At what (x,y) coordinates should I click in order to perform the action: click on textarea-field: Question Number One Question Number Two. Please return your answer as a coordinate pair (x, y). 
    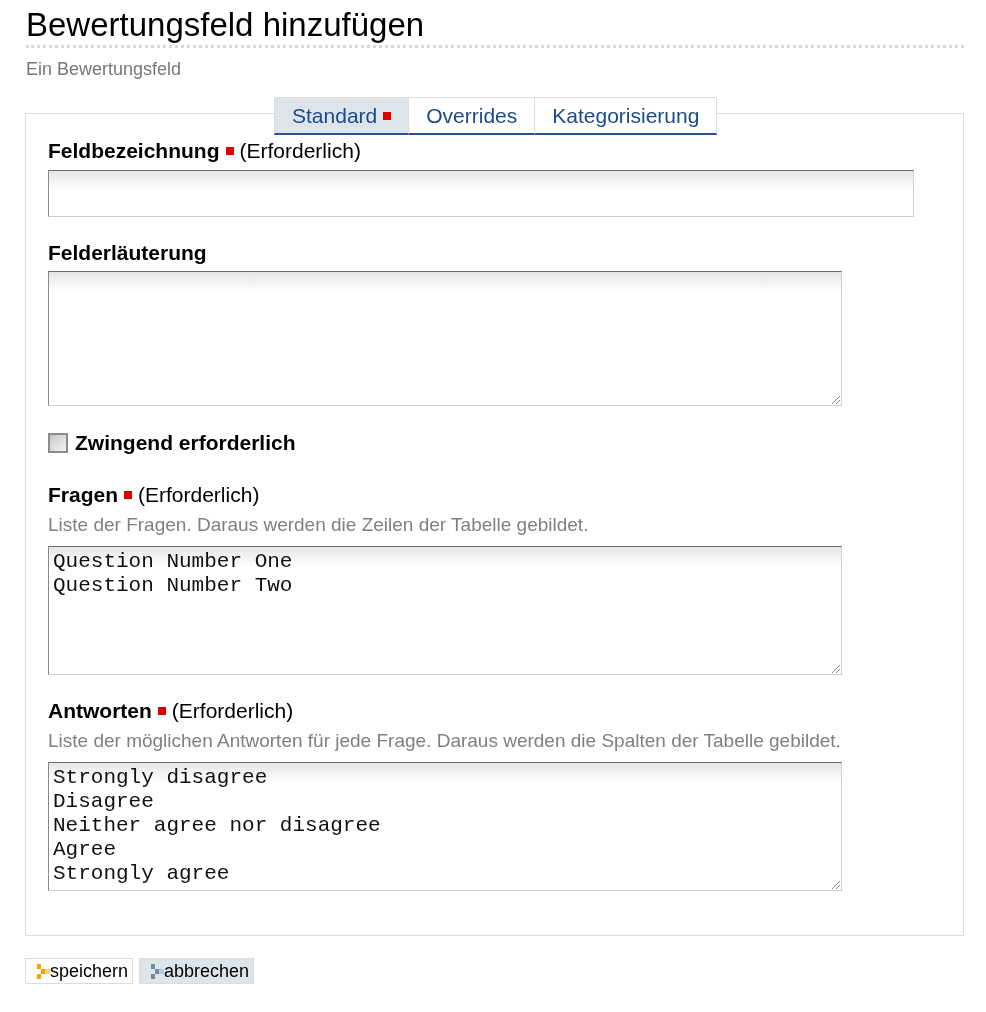
    Looking at the image, I should click on (445, 610).